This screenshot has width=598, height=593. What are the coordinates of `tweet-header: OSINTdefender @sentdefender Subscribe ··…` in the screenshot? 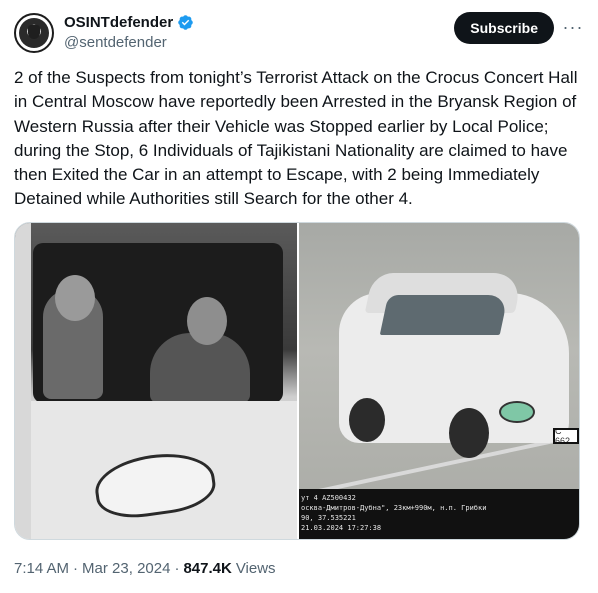 It's located at (299, 34).